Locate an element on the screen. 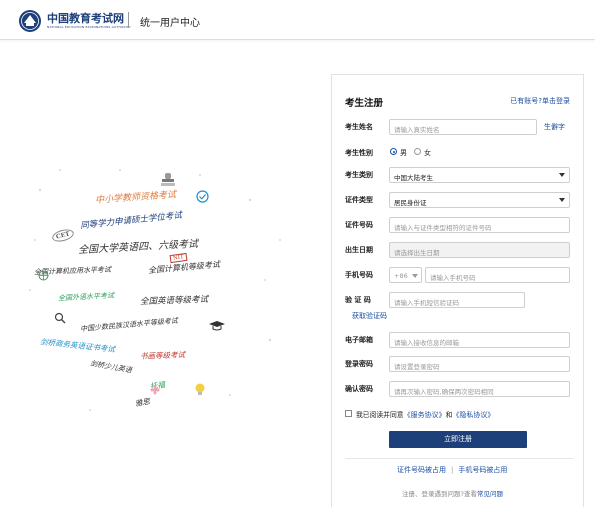 This screenshot has height=507, width=595. birth-date-input: 请选择出生日期 is located at coordinates (479, 250).